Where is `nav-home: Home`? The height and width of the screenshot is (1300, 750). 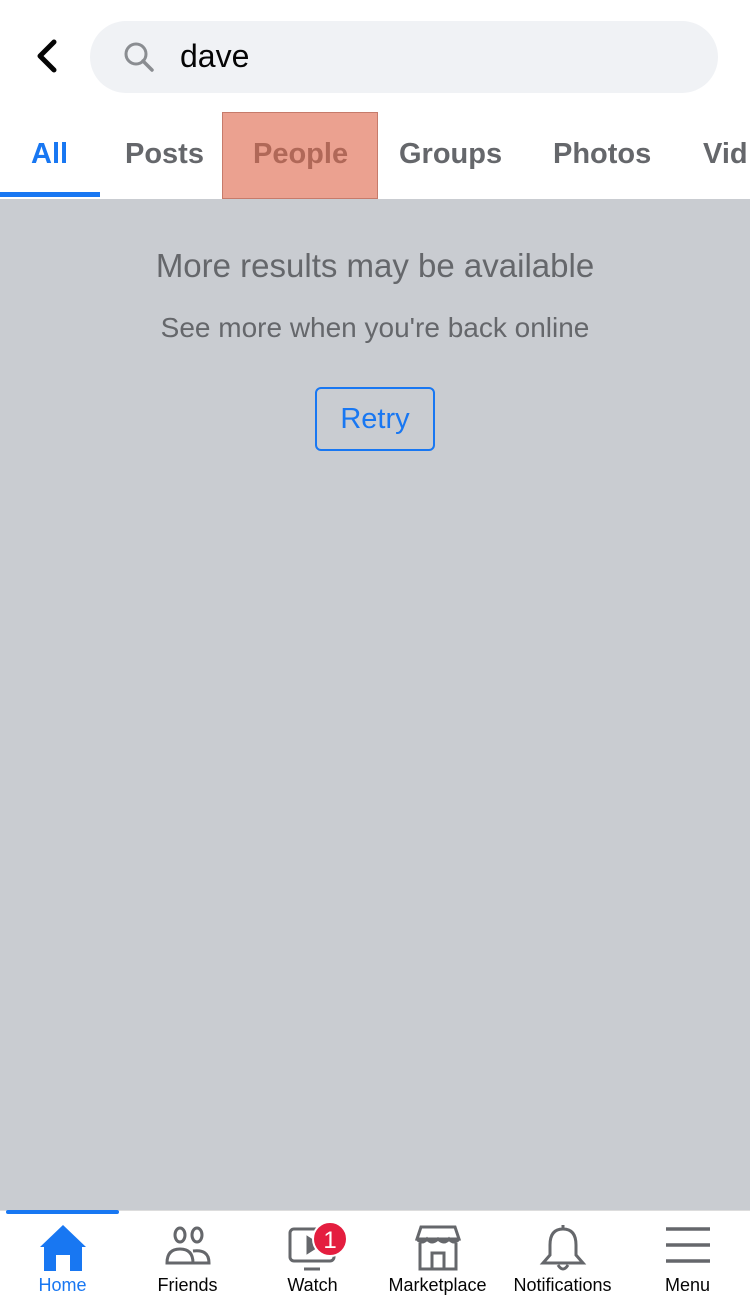 nav-home: Home is located at coordinates (62, 1255).